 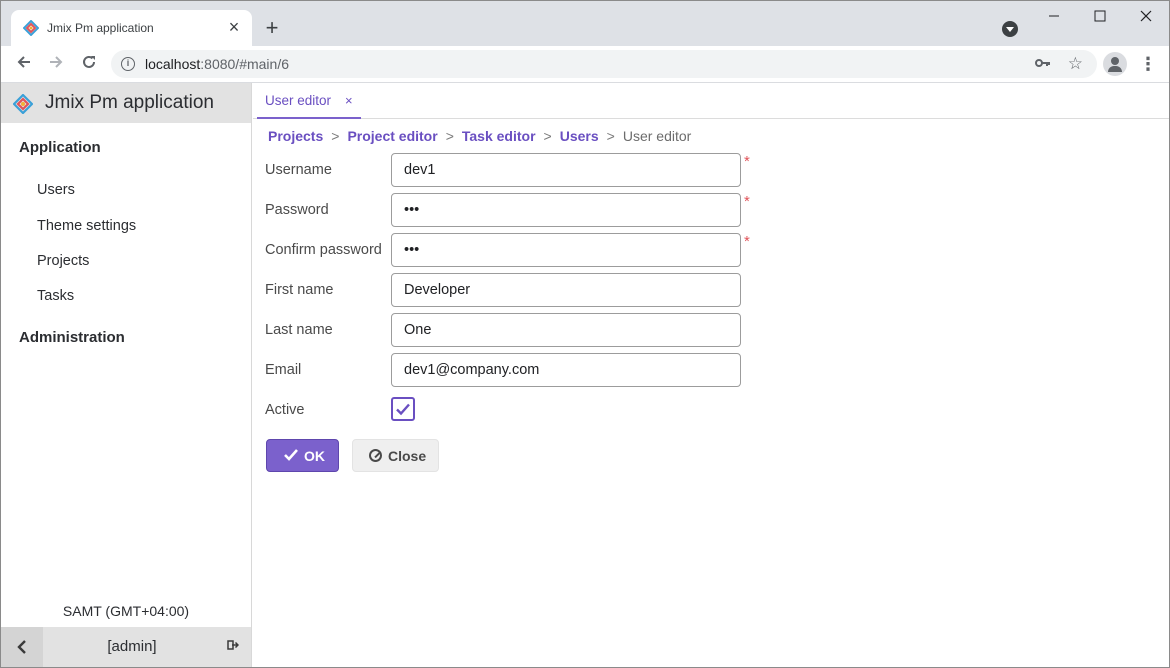 I want to click on forward-button, so click(x=56, y=64).